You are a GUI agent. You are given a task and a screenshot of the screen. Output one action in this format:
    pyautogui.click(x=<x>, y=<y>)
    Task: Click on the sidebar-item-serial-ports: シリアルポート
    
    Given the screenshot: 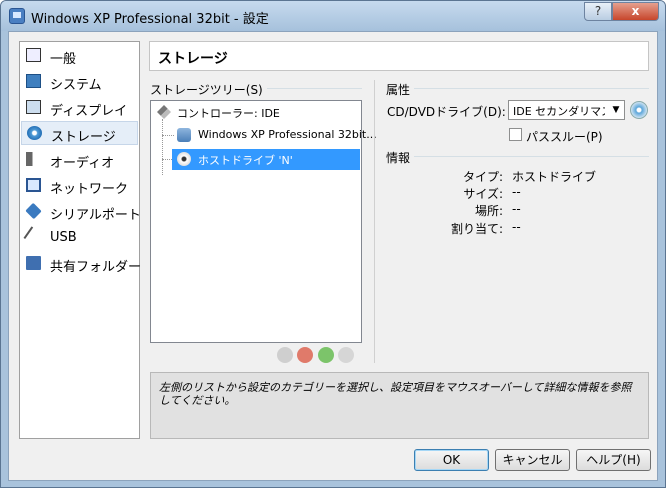 What is the action you would take?
    pyautogui.click(x=81, y=212)
    